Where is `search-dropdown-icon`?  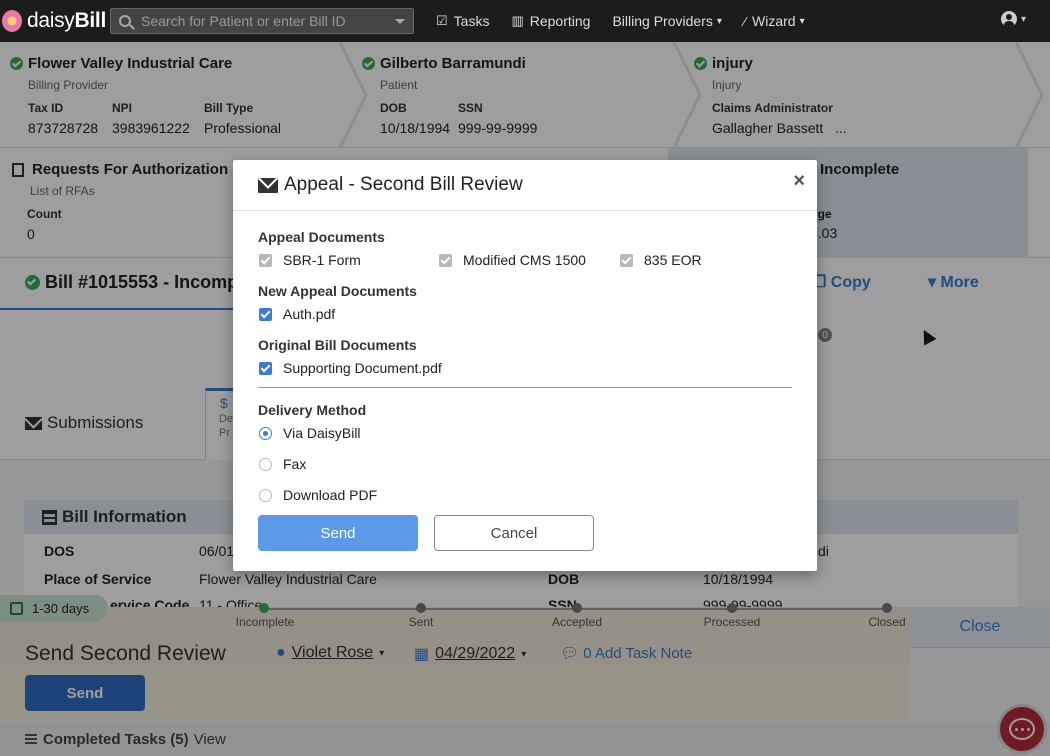 search-dropdown-icon is located at coordinates (400, 21).